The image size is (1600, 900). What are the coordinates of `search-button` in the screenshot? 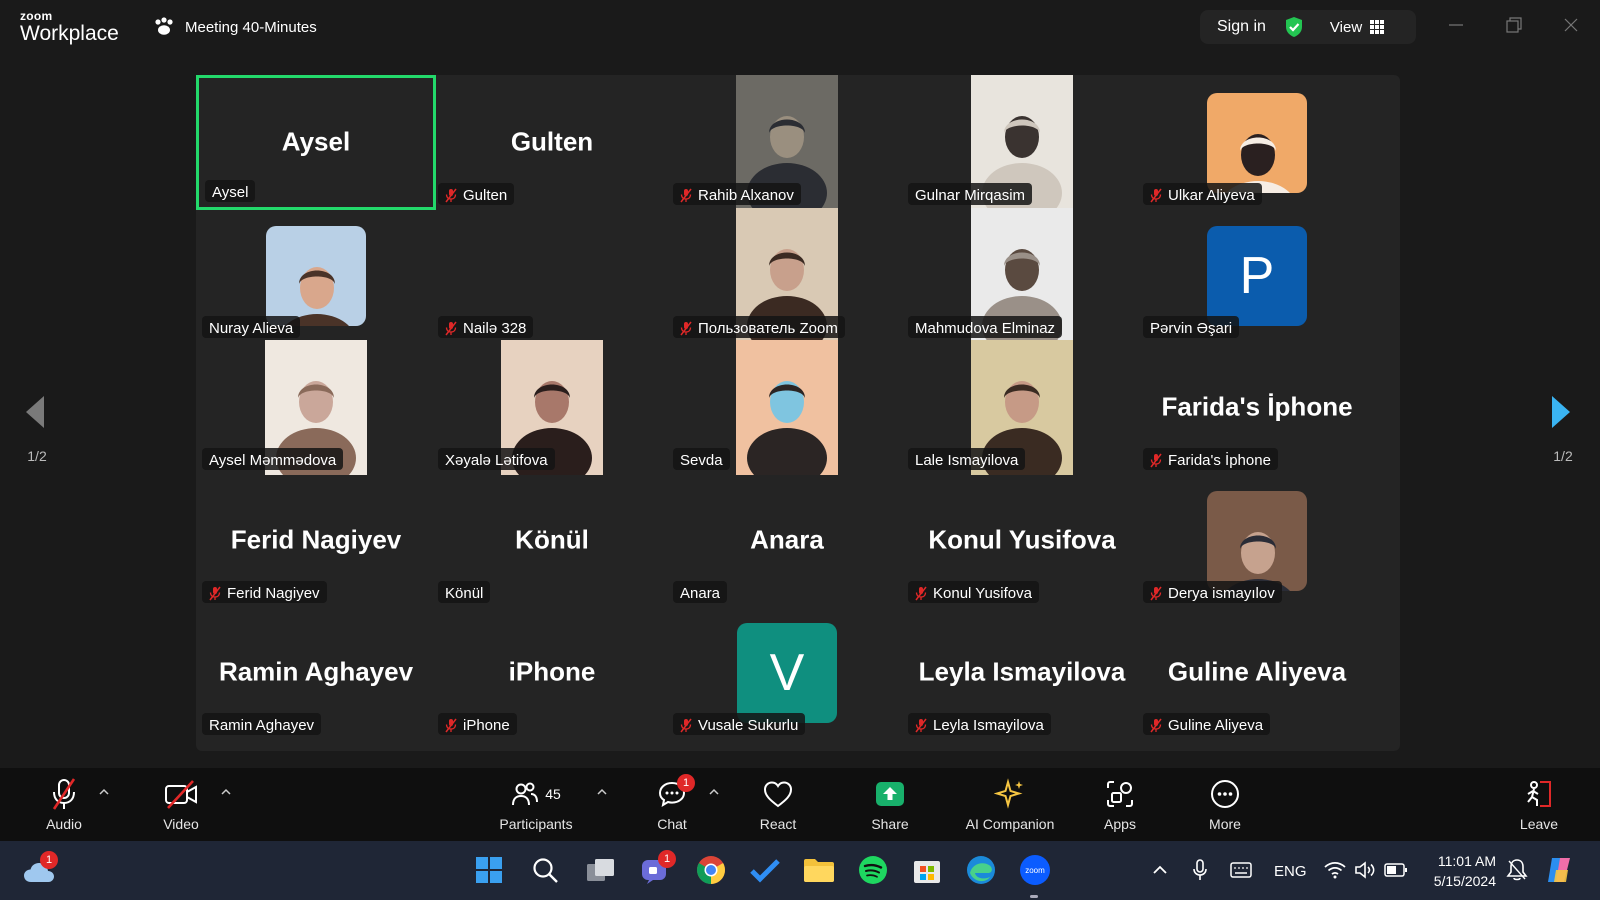 It's located at (545, 870).